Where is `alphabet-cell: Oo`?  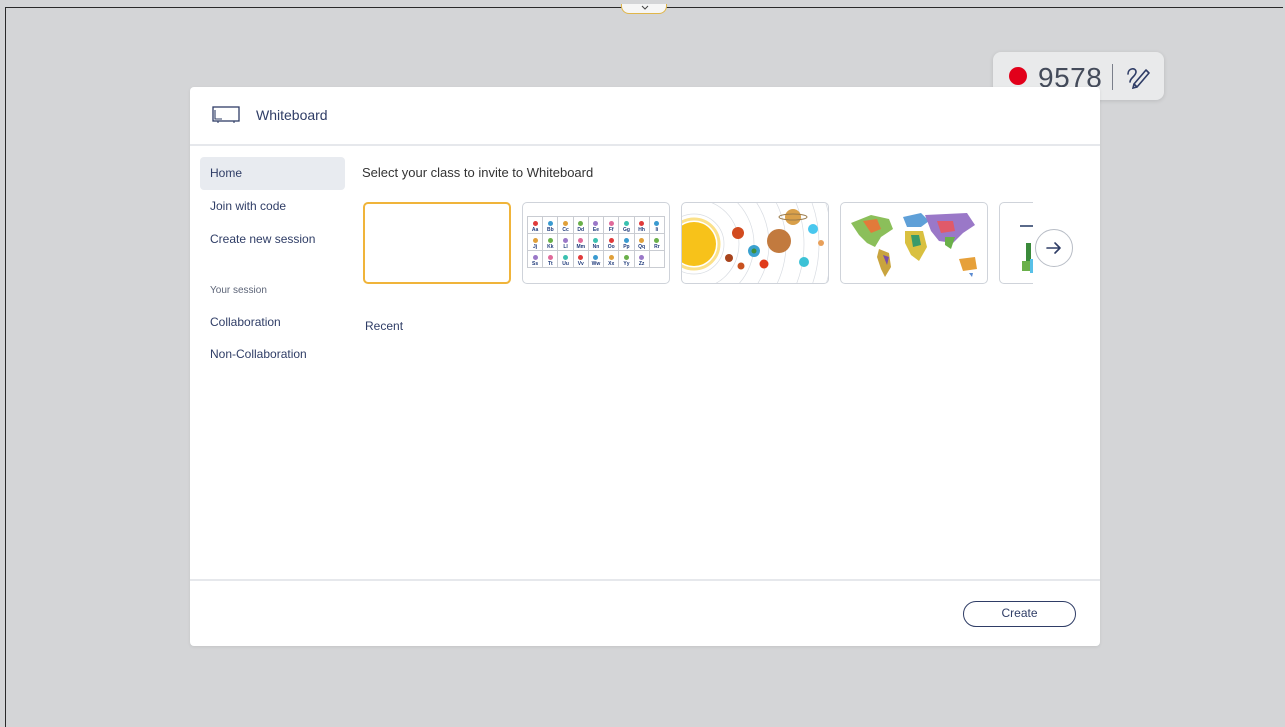 alphabet-cell: Oo is located at coordinates (611, 242).